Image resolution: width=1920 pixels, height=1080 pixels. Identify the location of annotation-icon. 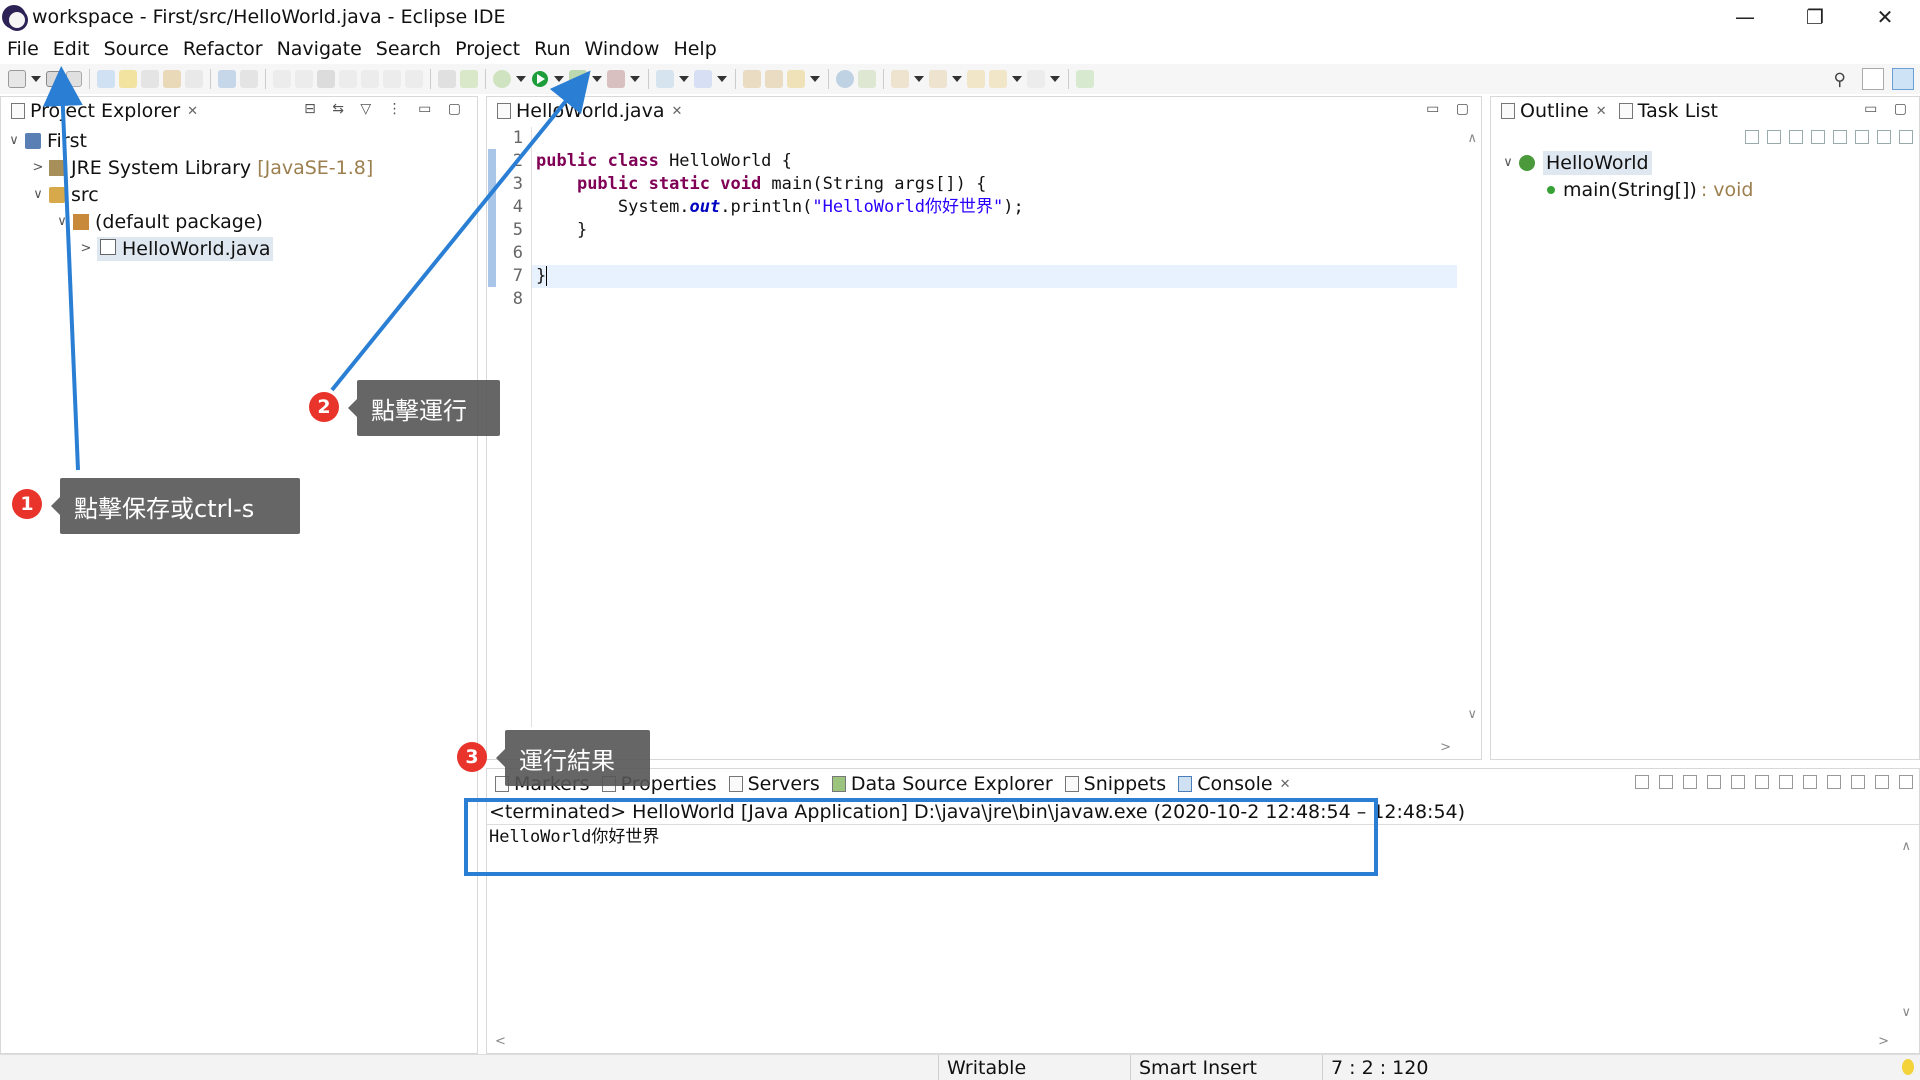
(172, 79).